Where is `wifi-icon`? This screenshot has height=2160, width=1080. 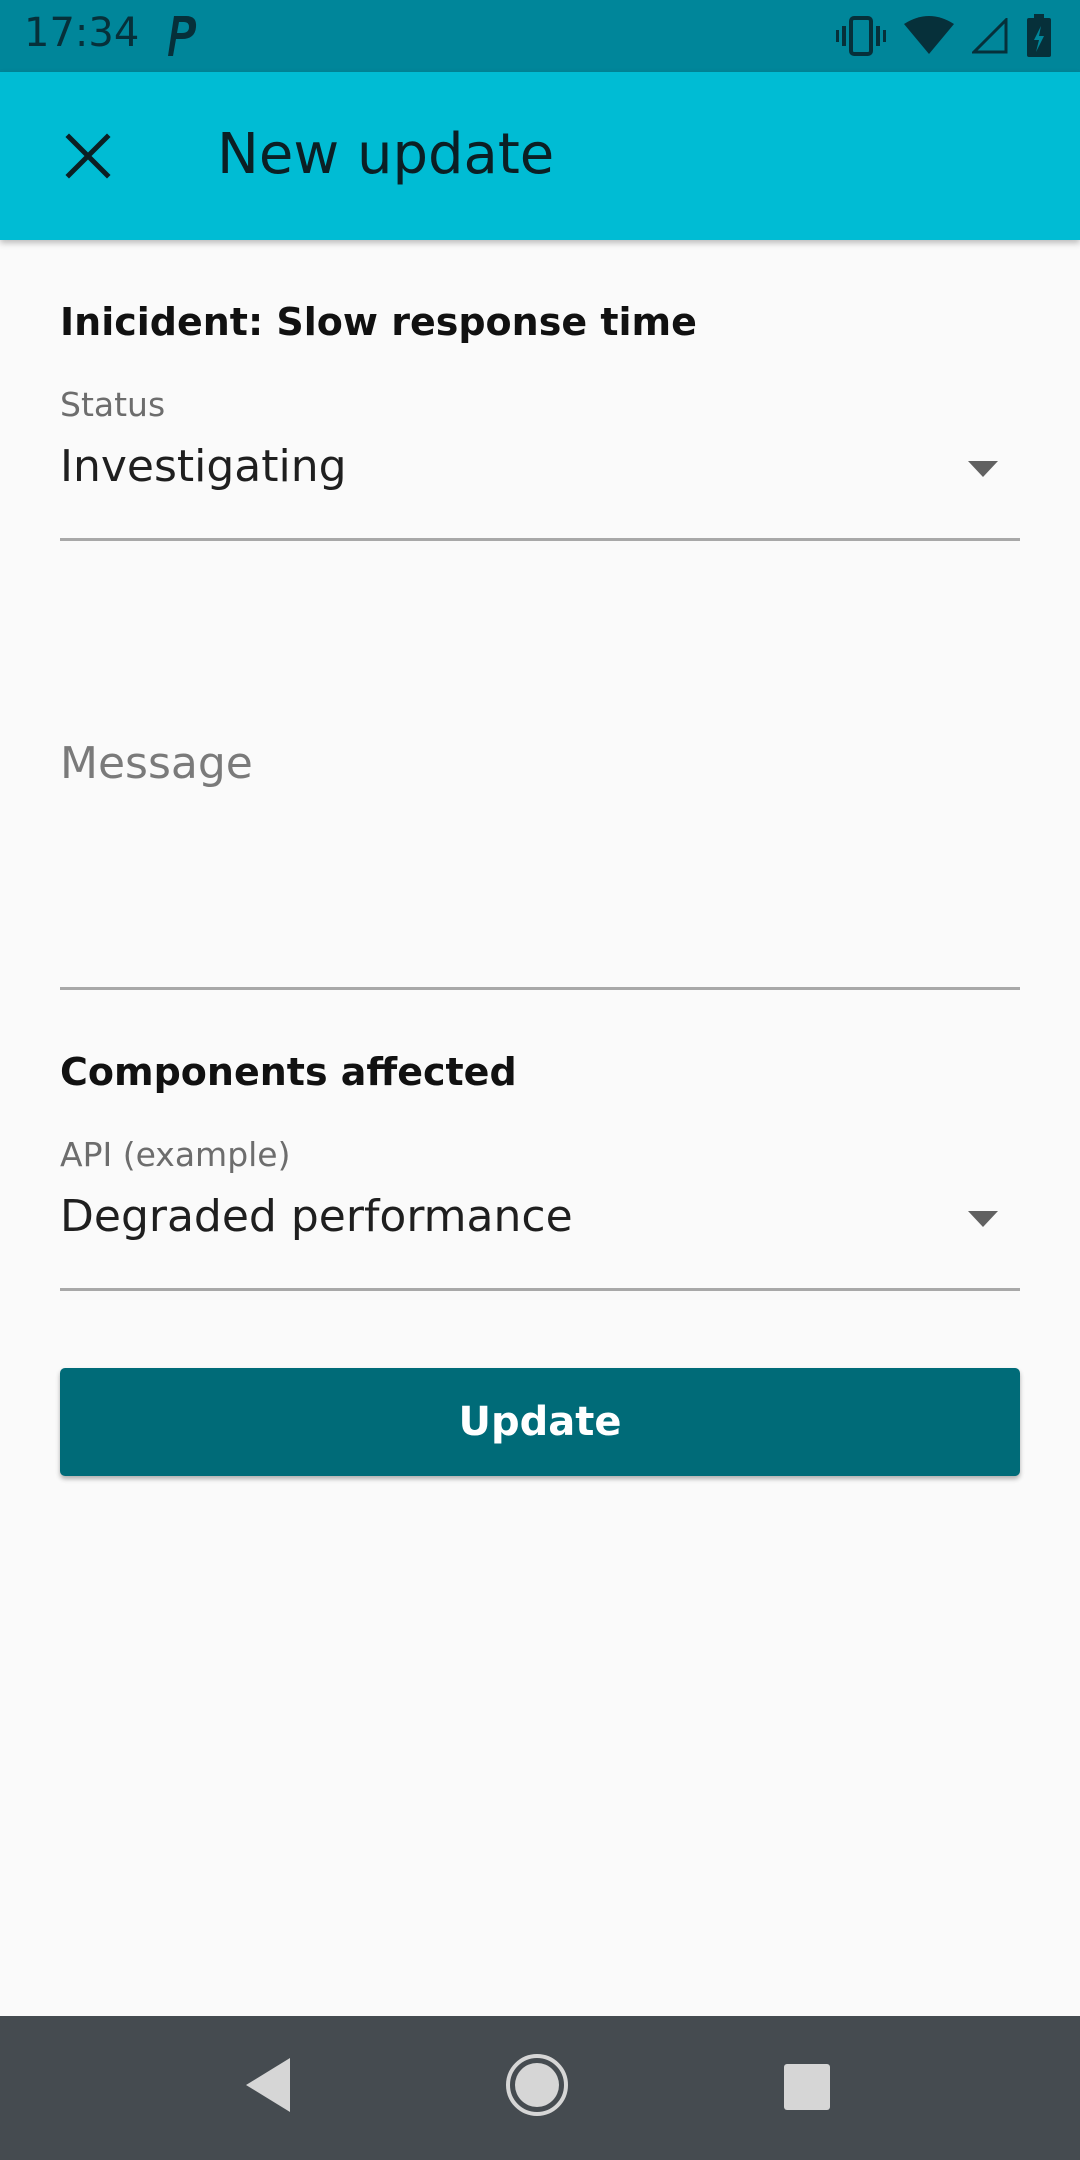
wifi-icon is located at coordinates (929, 35).